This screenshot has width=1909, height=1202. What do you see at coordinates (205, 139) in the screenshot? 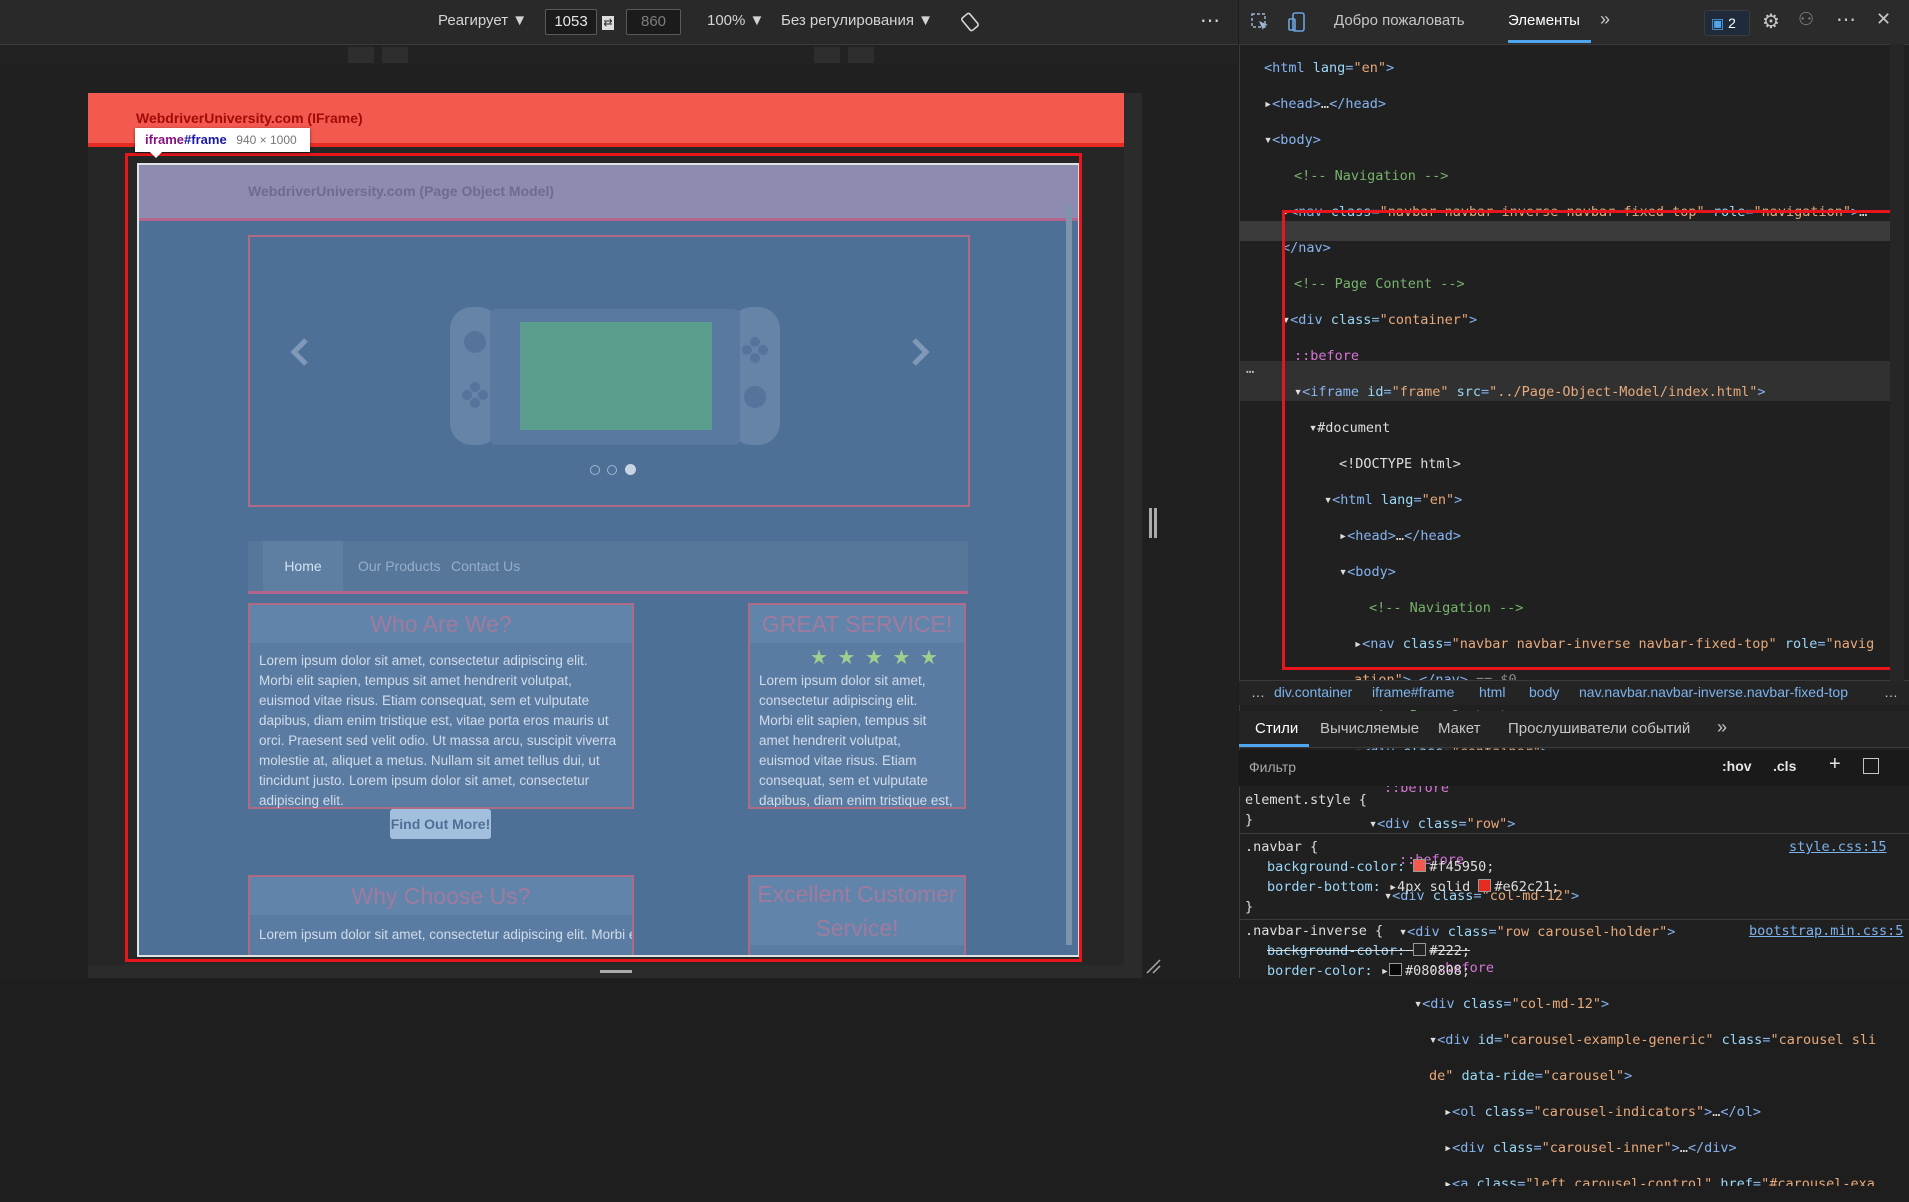
I see `tooltip-id: #frame` at bounding box center [205, 139].